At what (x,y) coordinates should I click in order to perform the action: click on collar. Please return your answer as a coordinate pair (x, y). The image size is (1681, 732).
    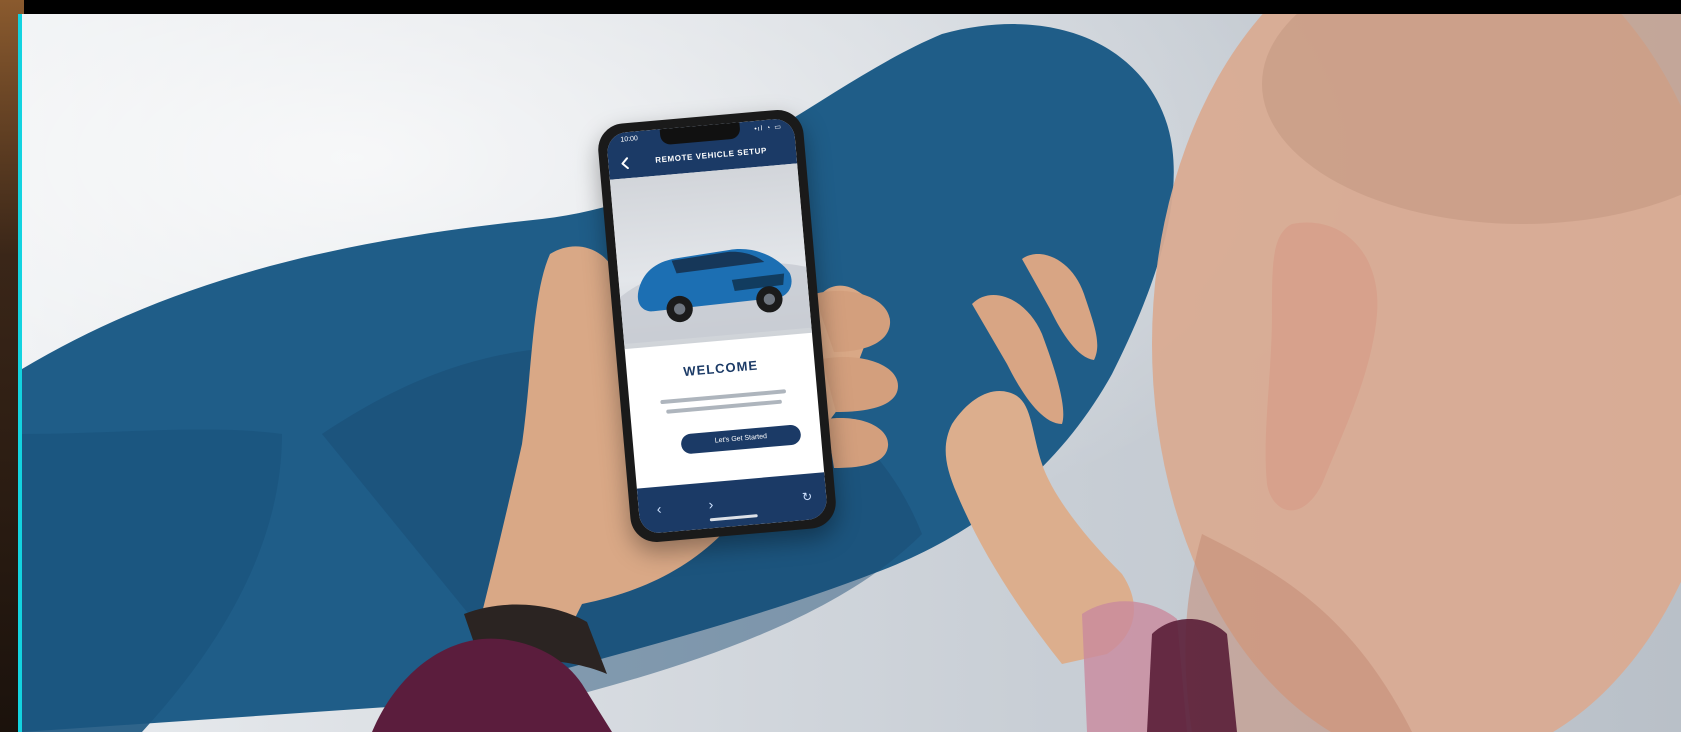
    Looking at the image, I should click on (1192, 675).